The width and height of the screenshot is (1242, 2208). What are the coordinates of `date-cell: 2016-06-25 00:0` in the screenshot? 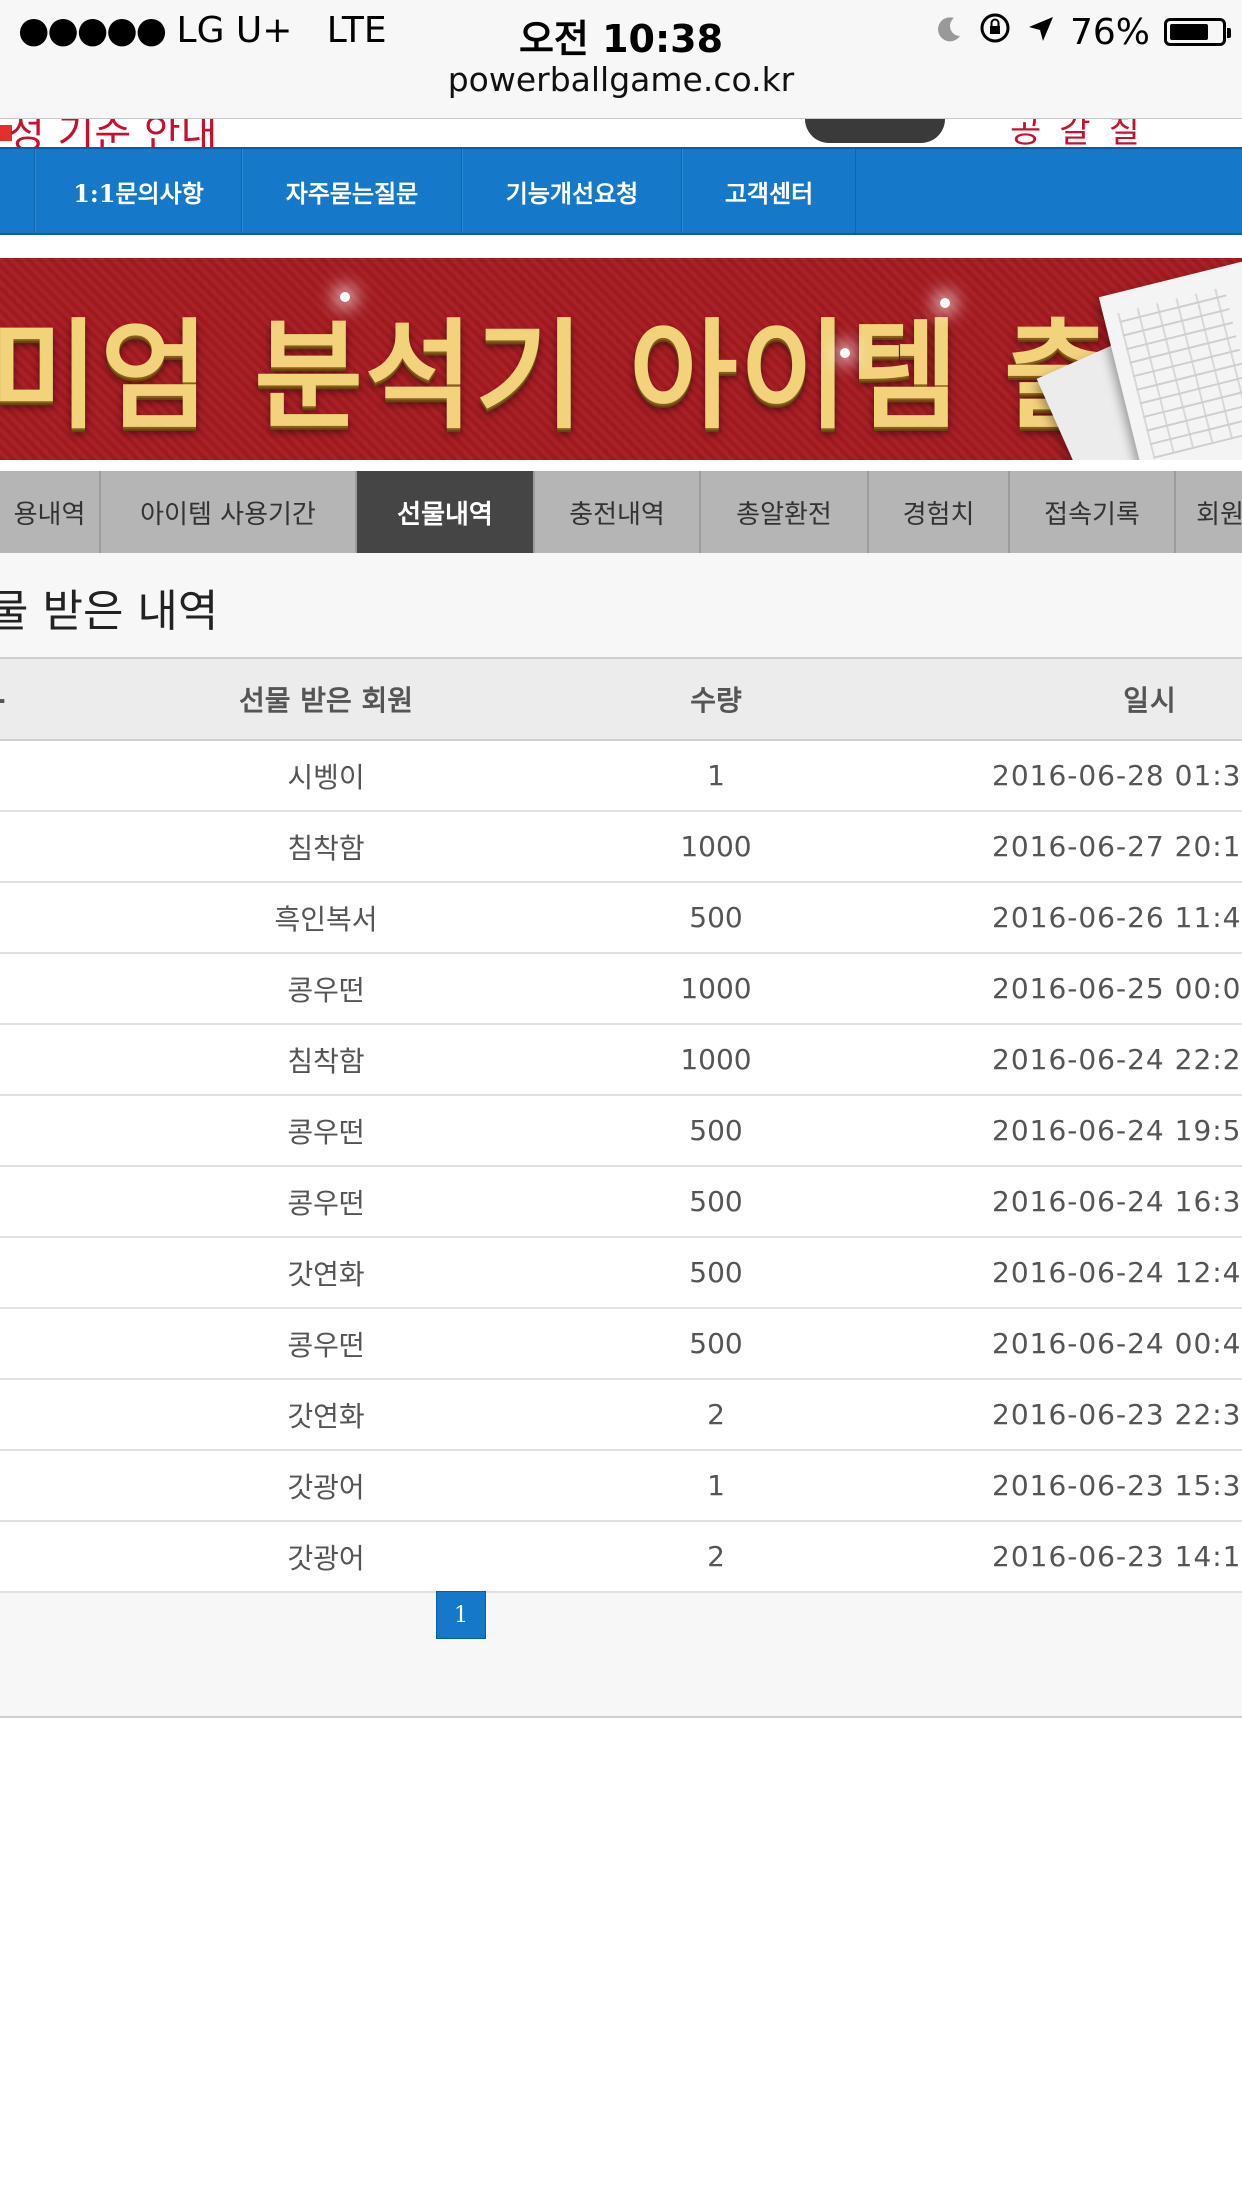 It's located at (1117, 988).